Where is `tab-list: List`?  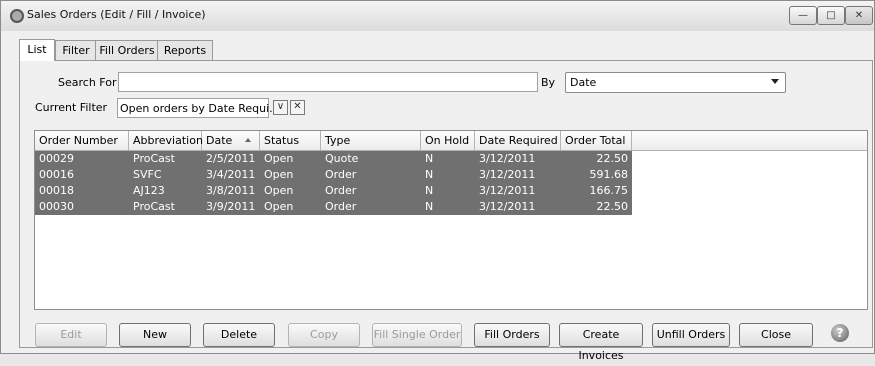 tab-list: List is located at coordinates (37, 50).